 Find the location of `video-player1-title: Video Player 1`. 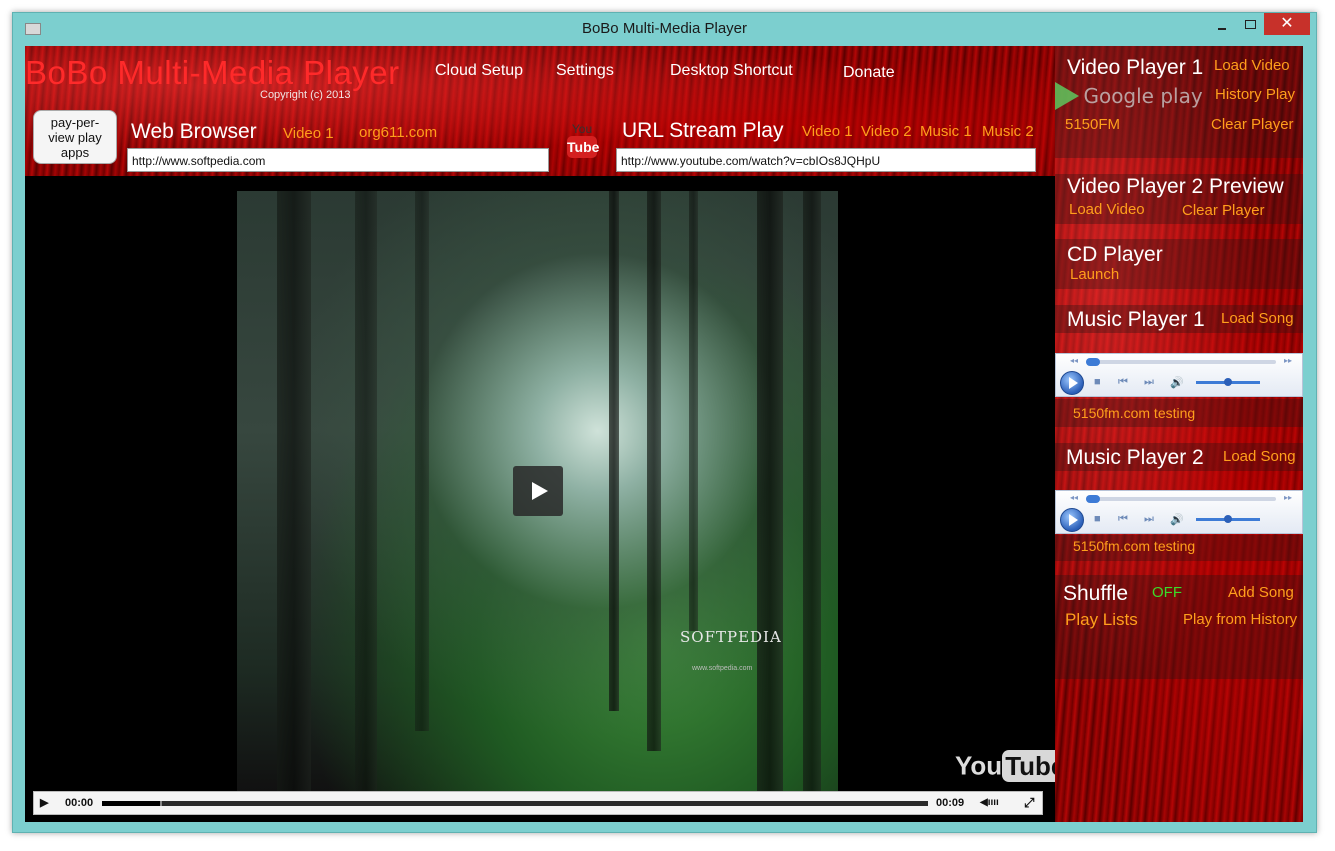

video-player1-title: Video Player 1 is located at coordinates (1135, 67).